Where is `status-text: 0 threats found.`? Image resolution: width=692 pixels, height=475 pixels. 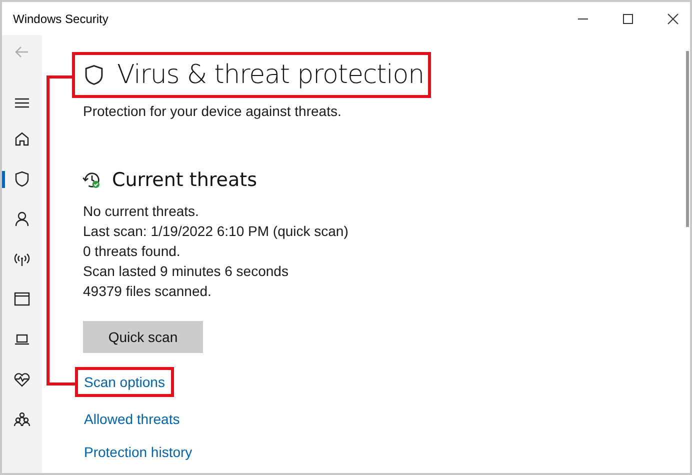 status-text: 0 threats found. is located at coordinates (132, 251).